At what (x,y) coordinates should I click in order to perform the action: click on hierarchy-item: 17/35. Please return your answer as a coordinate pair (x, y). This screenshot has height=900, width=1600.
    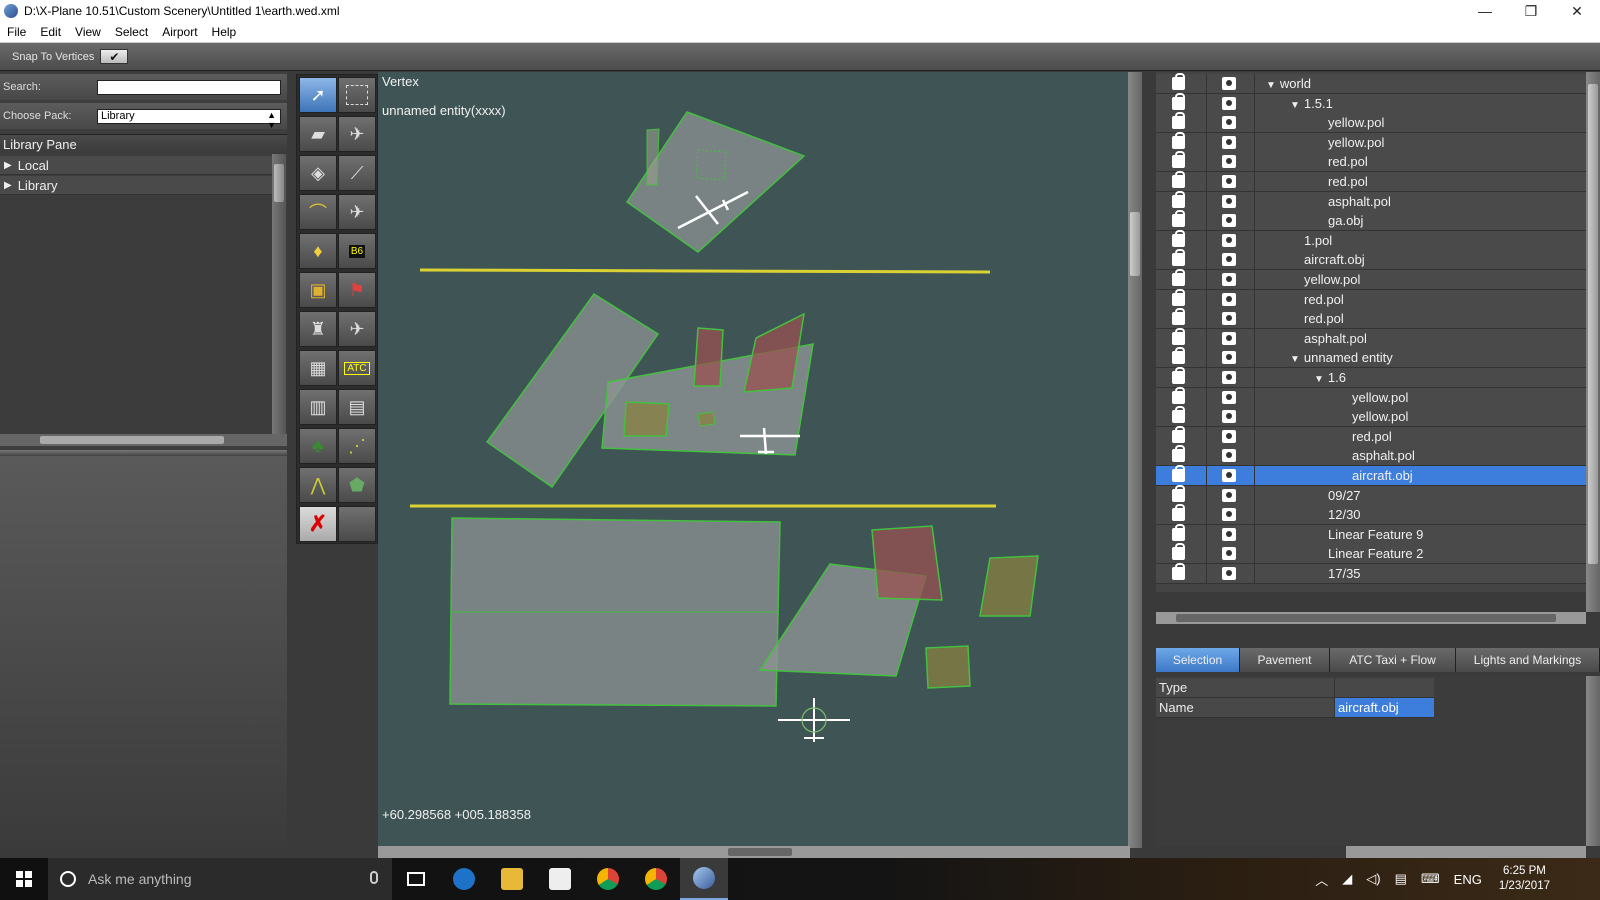
    Looking at the image, I should click on (1344, 573).